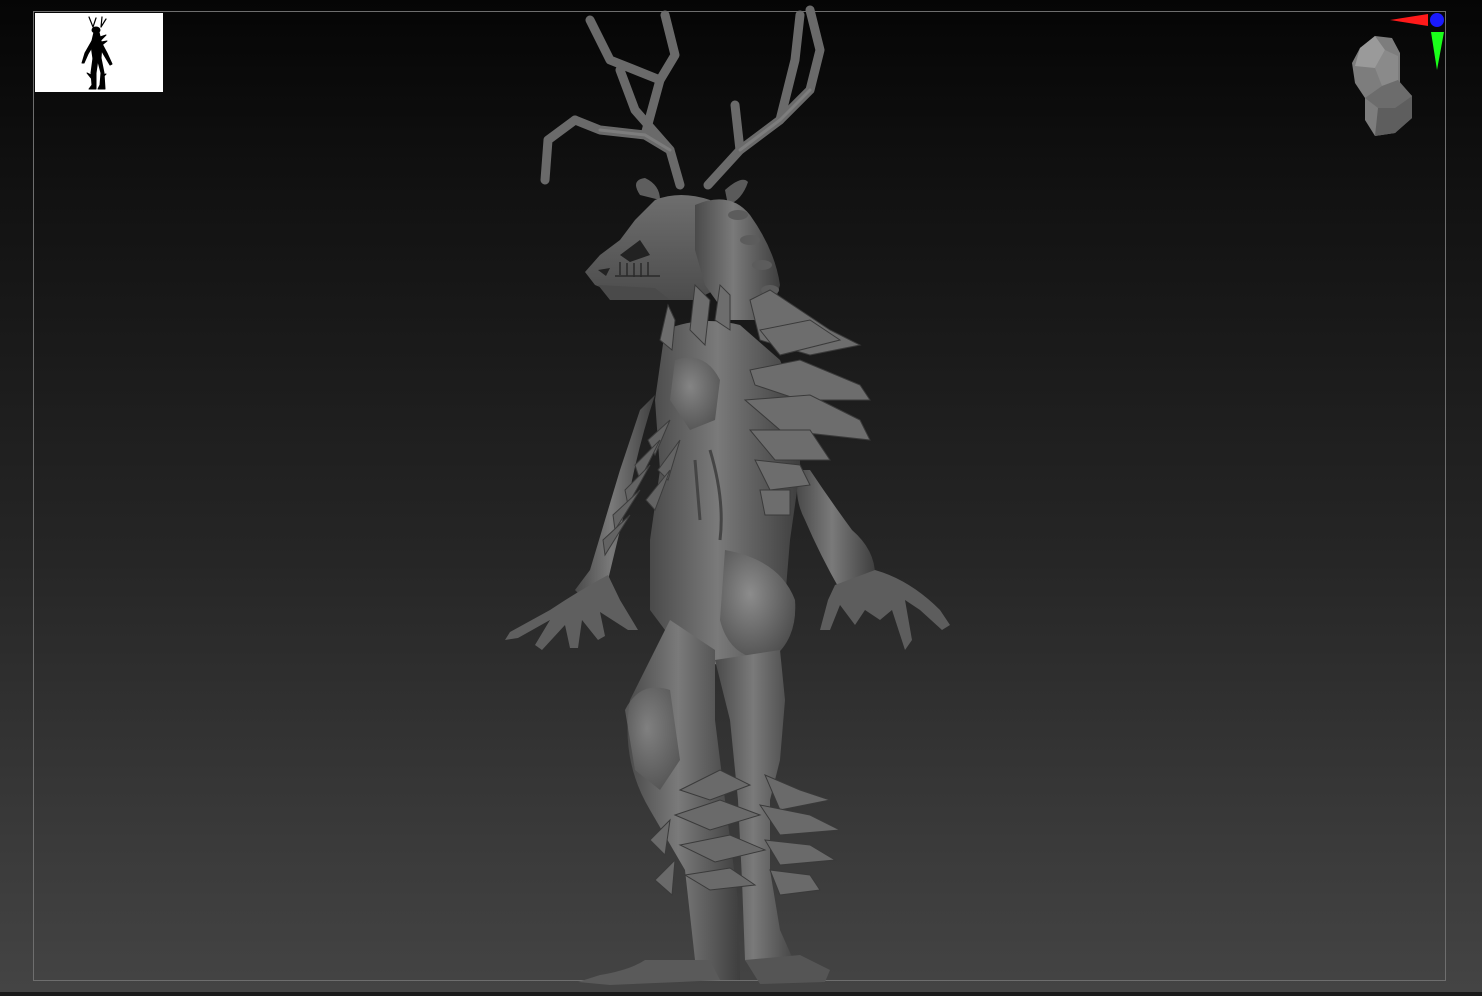 This screenshot has height=996, width=1482. I want to click on x-axis-arrow, so click(1409, 20).